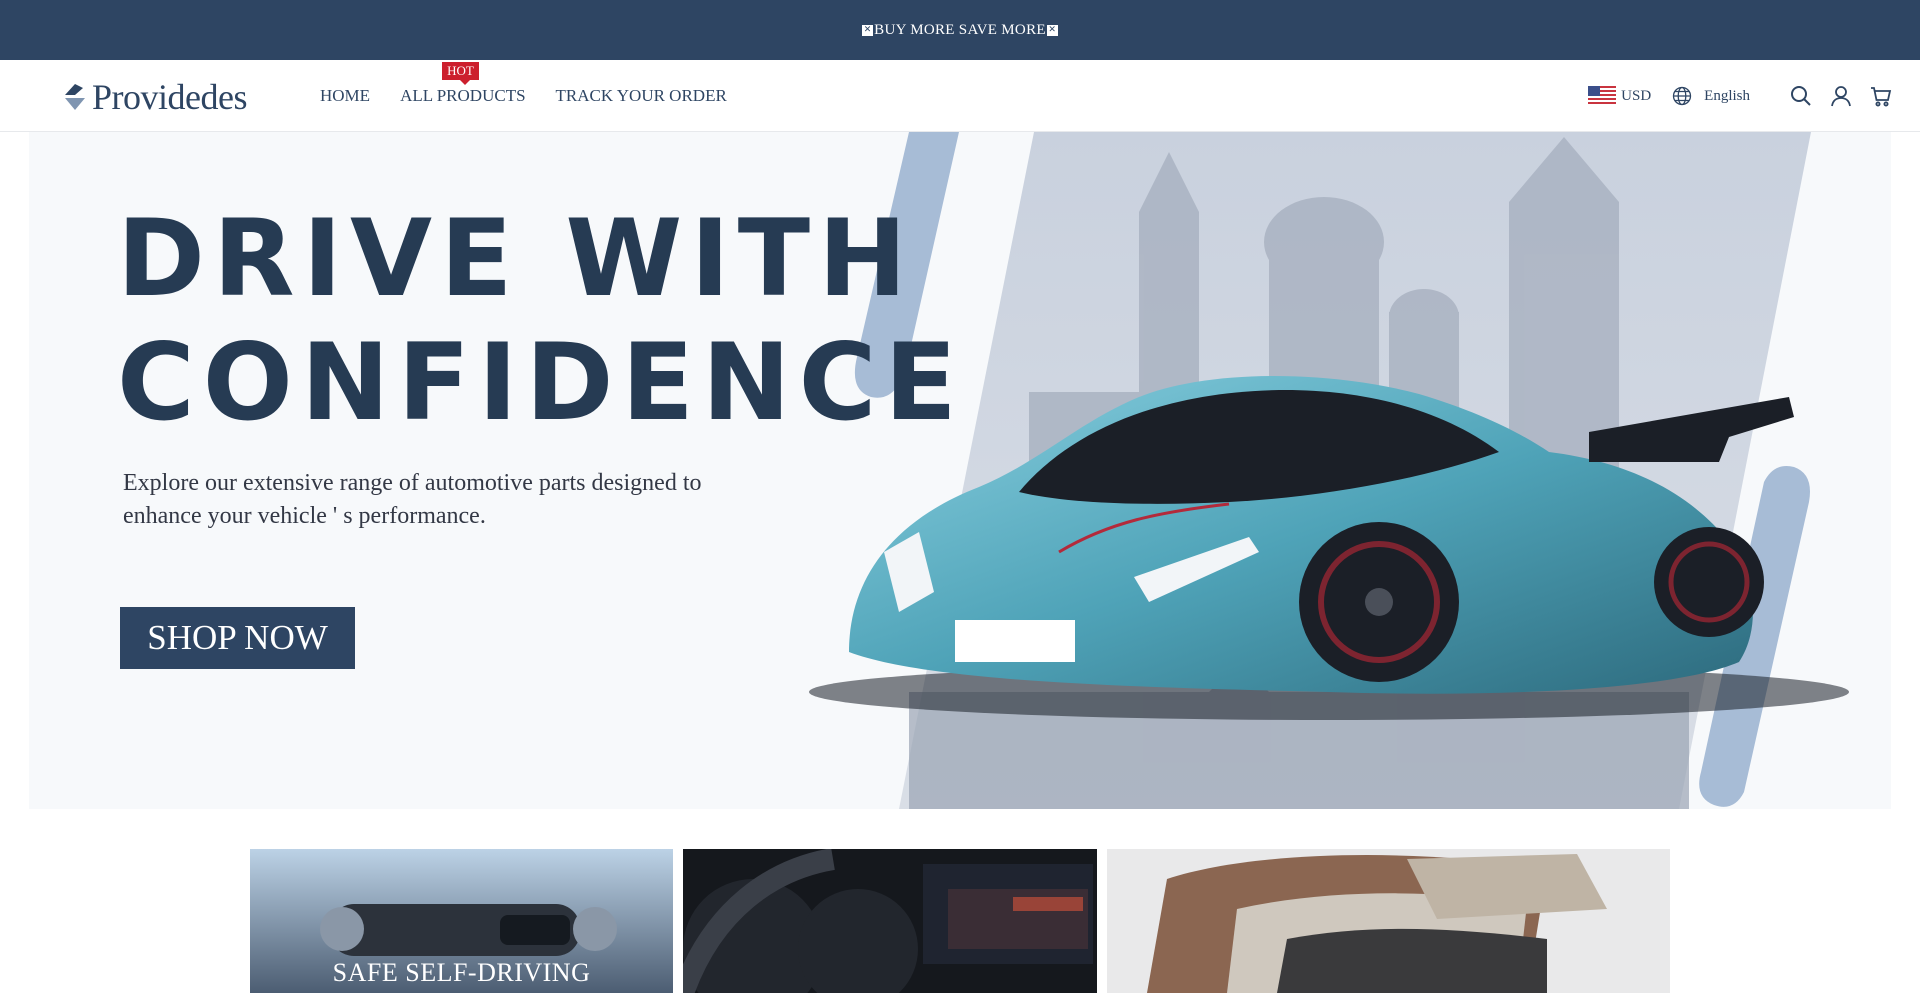 The image size is (1920, 993). I want to click on language-selector: English, so click(1711, 96).